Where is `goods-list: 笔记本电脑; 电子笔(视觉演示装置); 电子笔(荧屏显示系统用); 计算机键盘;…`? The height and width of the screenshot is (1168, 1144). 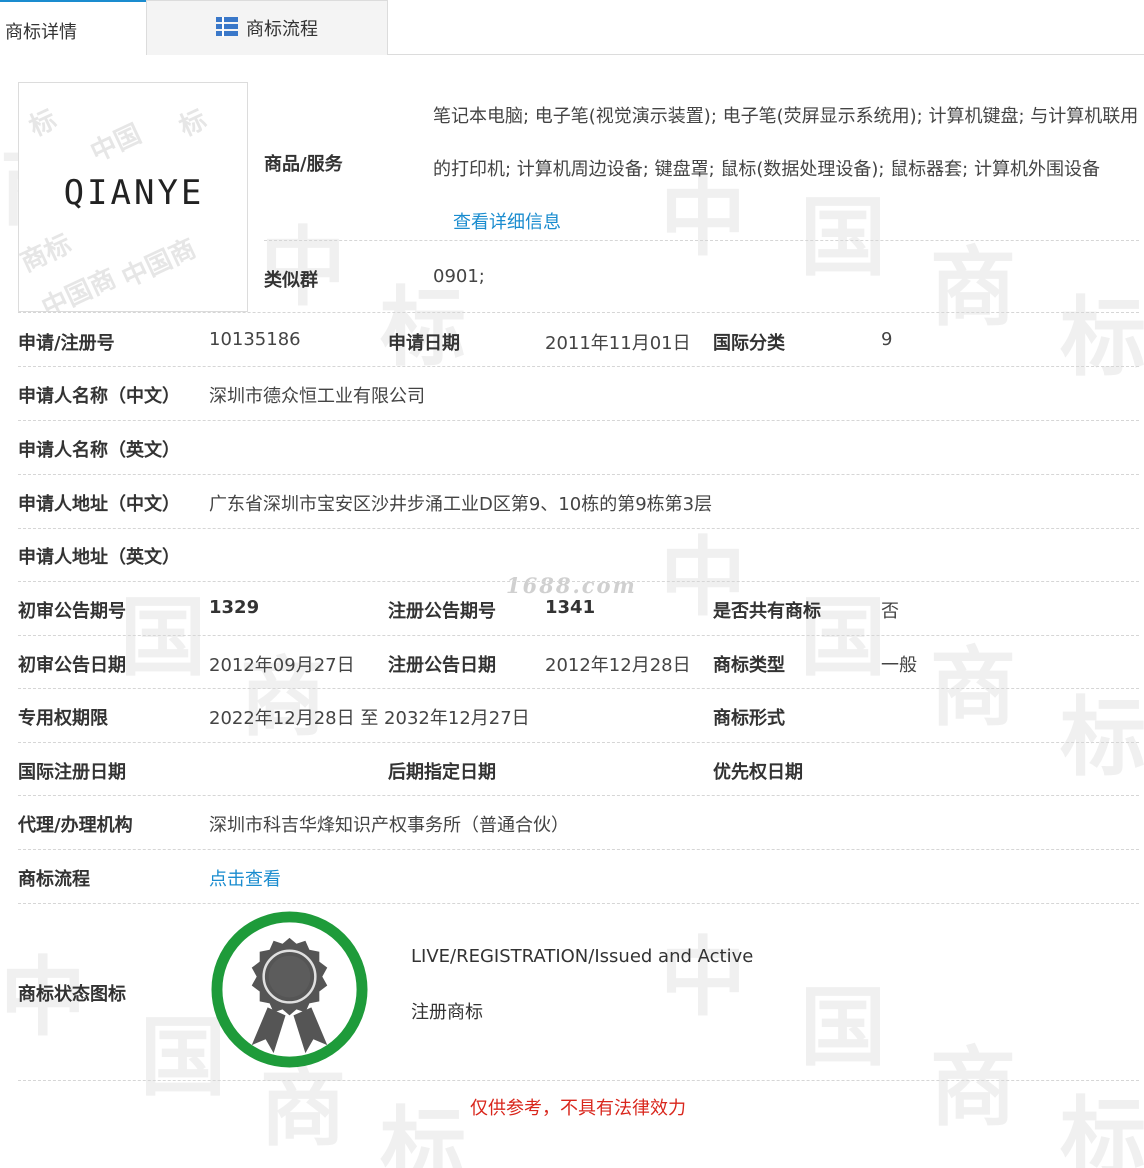 goods-list: 笔记本电脑; 电子笔(视觉演示装置); 电子笔(荧屏显示系统用); 计算机键盘;… is located at coordinates (786, 143).